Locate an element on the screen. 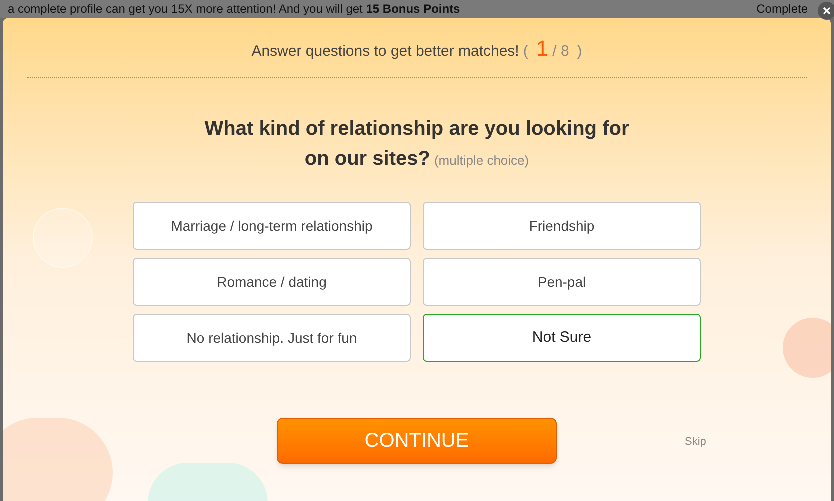  question-hint: (multiple choice) is located at coordinates (482, 161).